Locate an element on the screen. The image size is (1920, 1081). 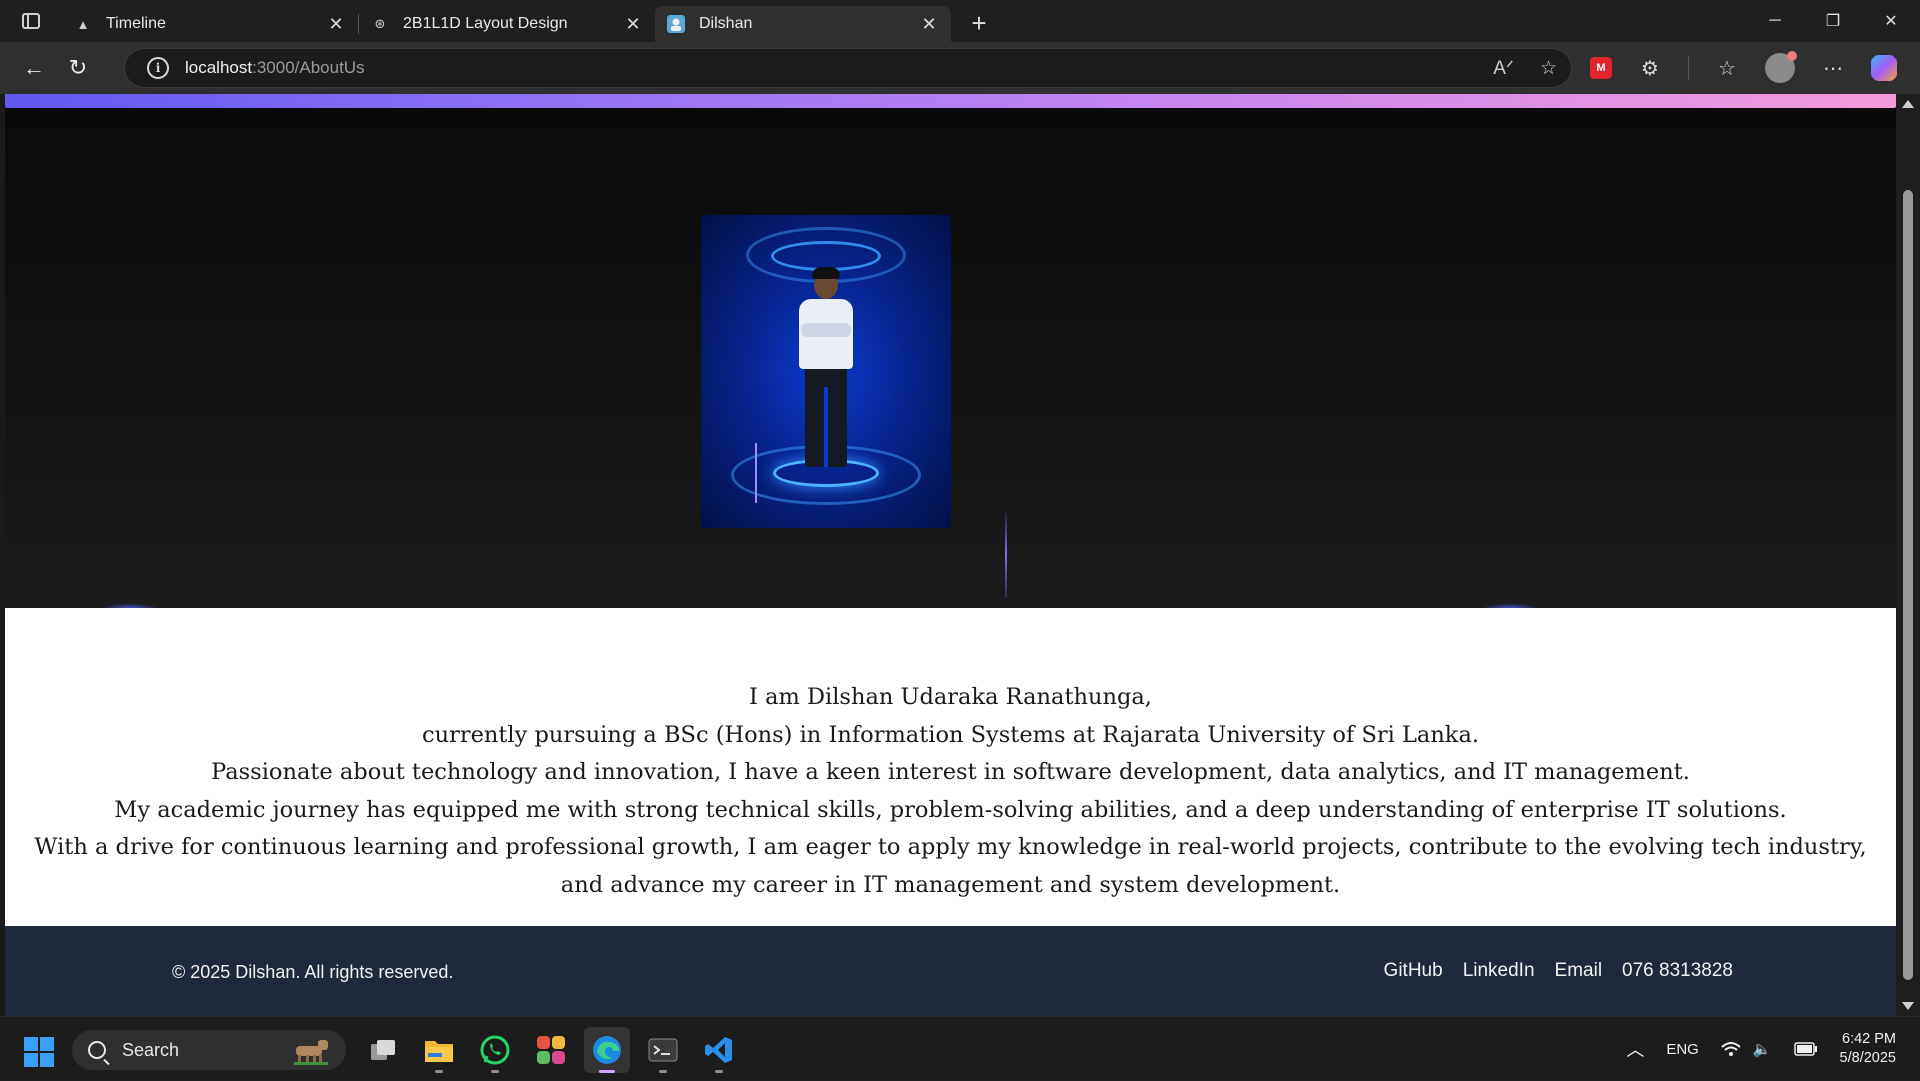
footer-links: GitHub LinkedIn Email 076 8313828 is located at coordinates (1558, 971).